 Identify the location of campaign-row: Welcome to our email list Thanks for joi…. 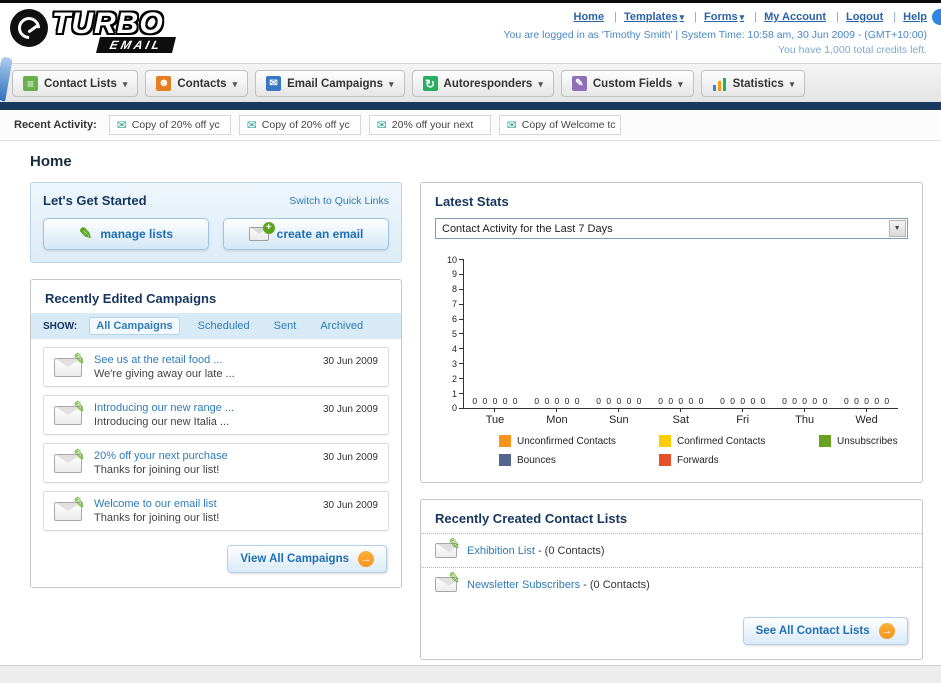
(216, 511).